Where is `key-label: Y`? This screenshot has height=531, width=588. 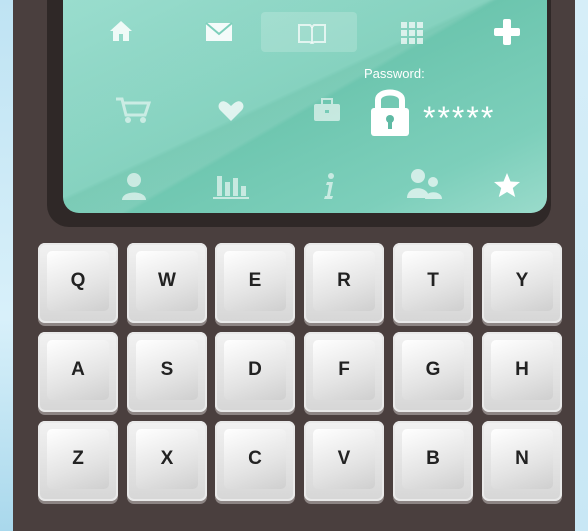 key-label: Y is located at coordinates (522, 281).